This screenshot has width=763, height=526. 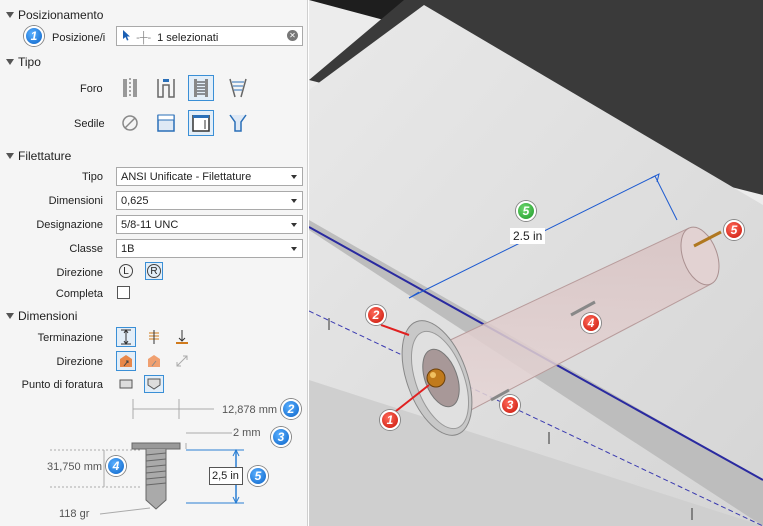 What do you see at coordinates (79, 362) in the screenshot?
I see `dimension-direction-label: Direzione` at bounding box center [79, 362].